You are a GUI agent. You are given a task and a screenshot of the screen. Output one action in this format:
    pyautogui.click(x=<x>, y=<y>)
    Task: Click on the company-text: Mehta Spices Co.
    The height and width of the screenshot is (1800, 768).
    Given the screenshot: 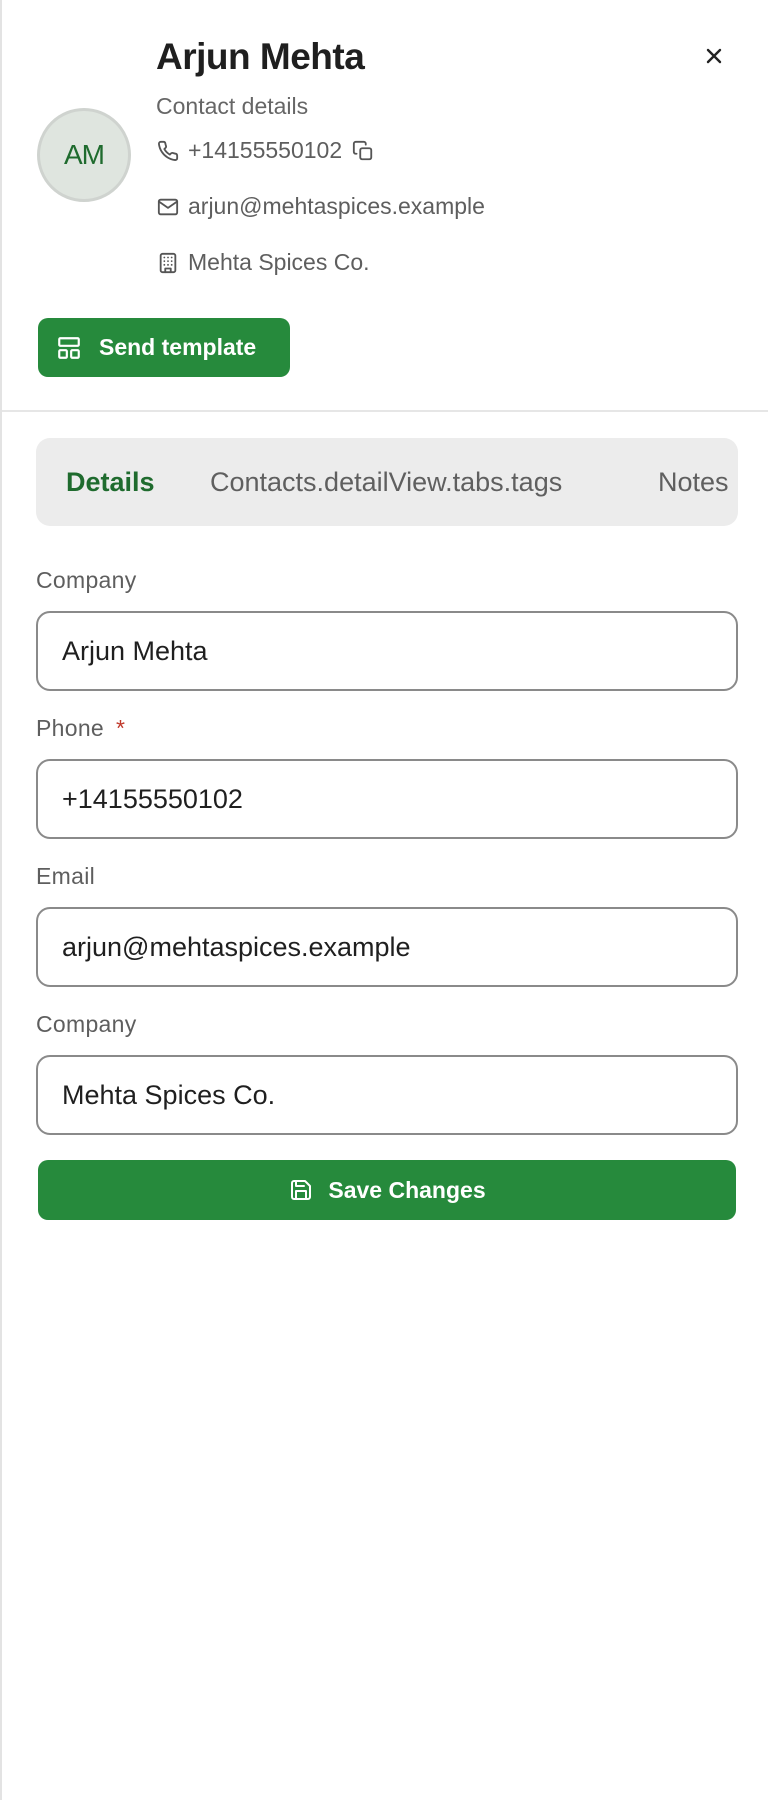 What is the action you would take?
    pyautogui.click(x=279, y=262)
    